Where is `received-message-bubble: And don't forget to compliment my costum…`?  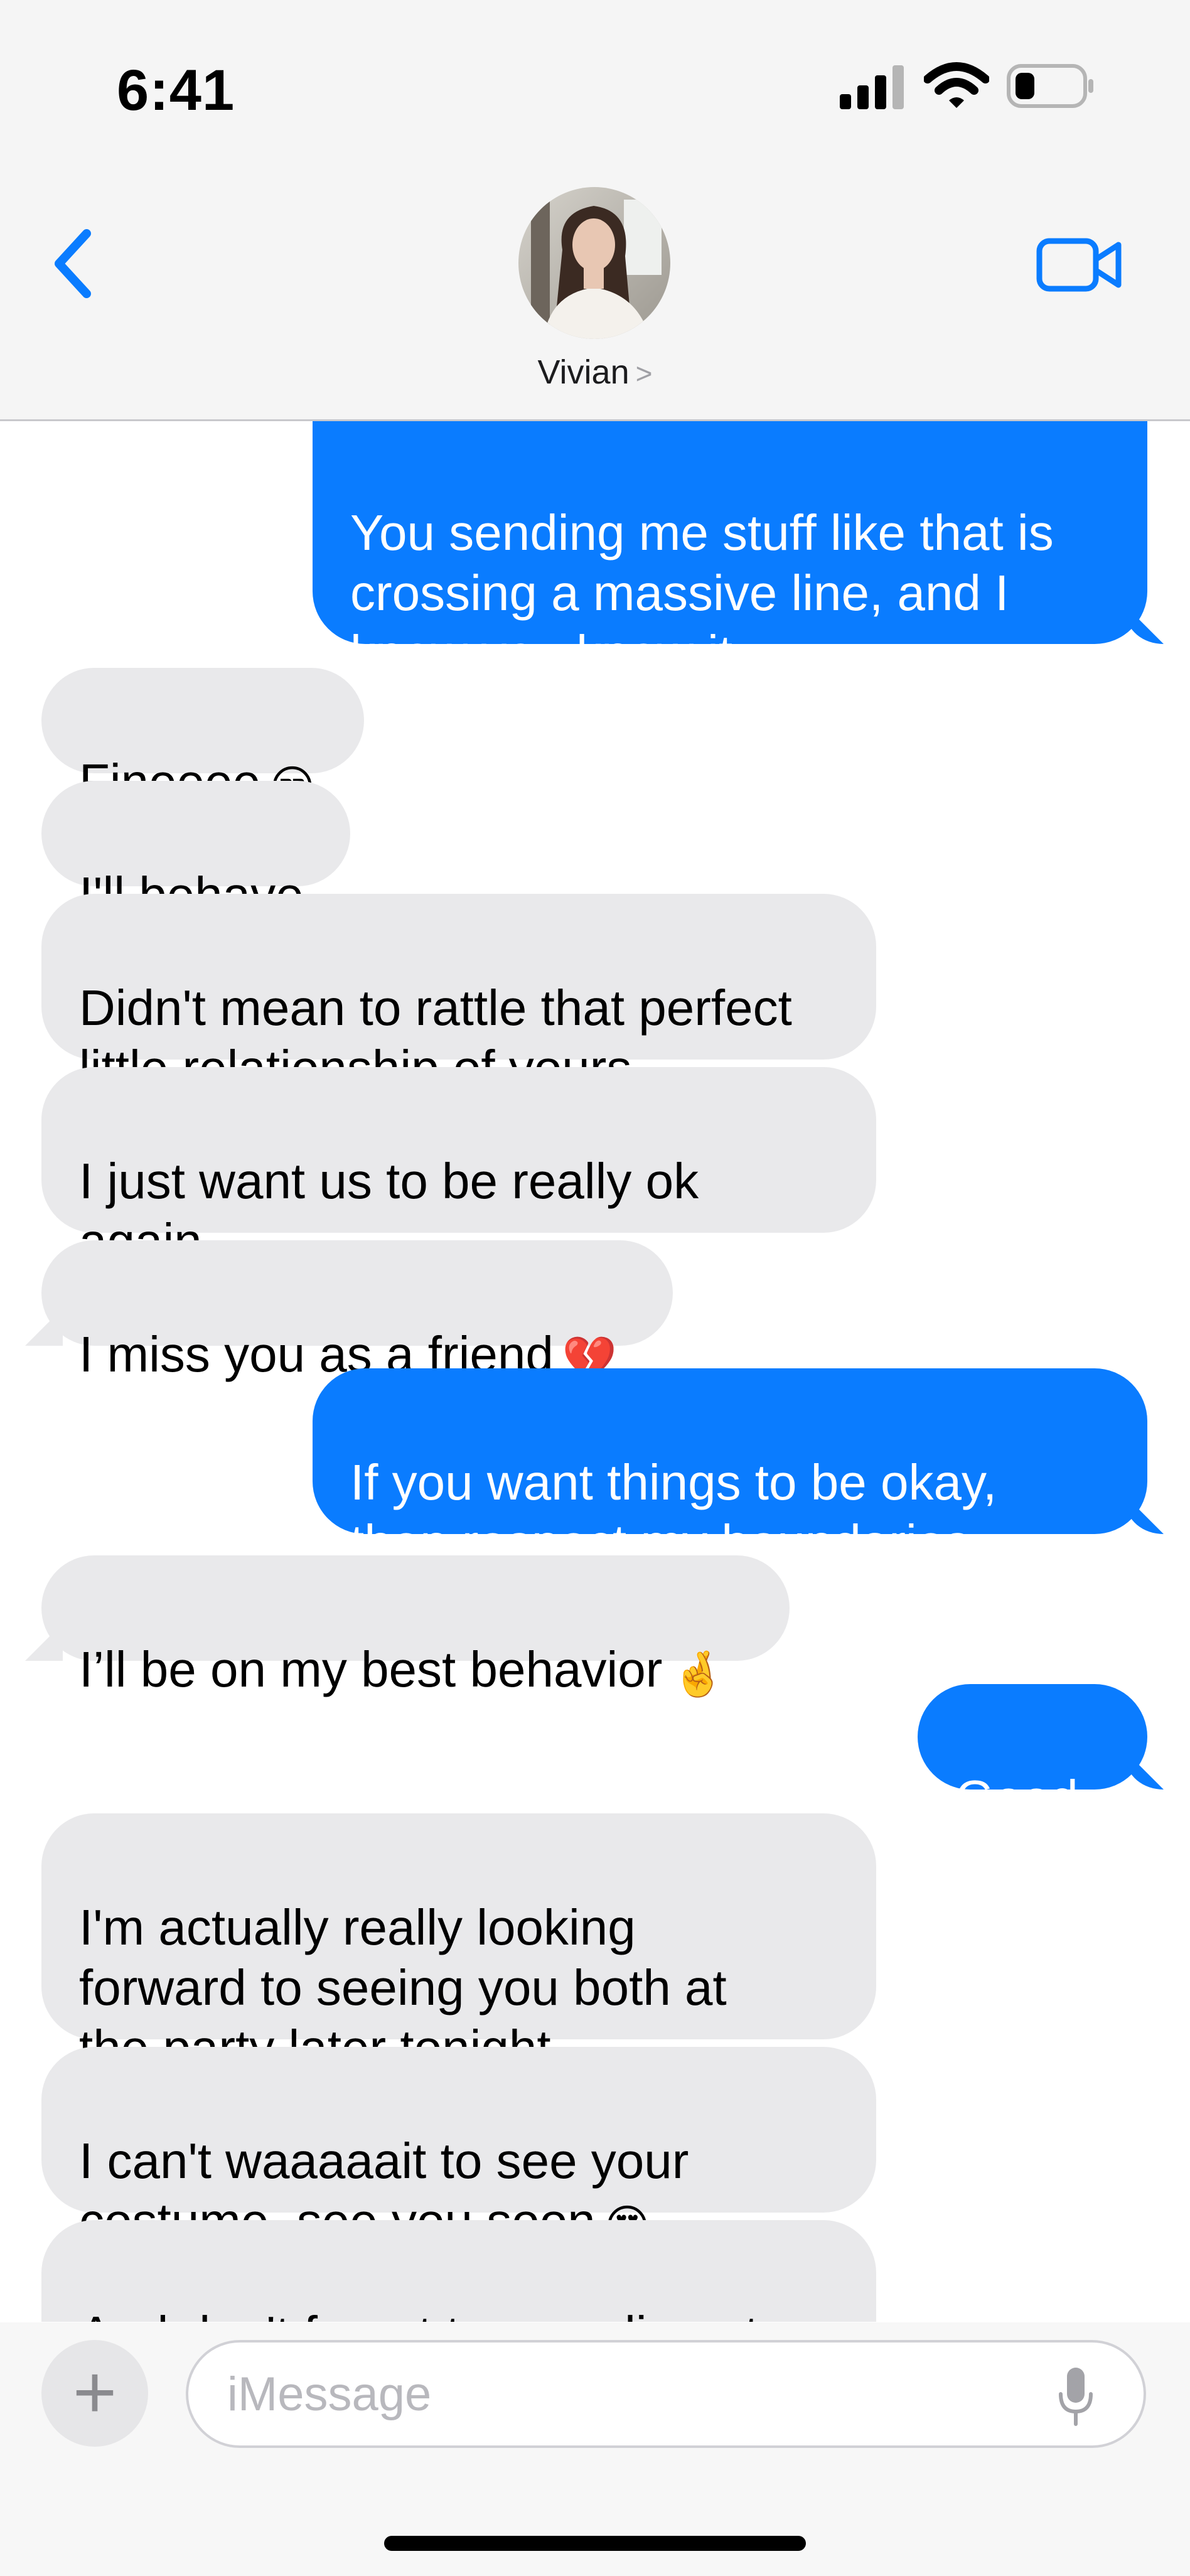
received-message-bubble: And don't forget to compliment my costum… is located at coordinates (458, 2271).